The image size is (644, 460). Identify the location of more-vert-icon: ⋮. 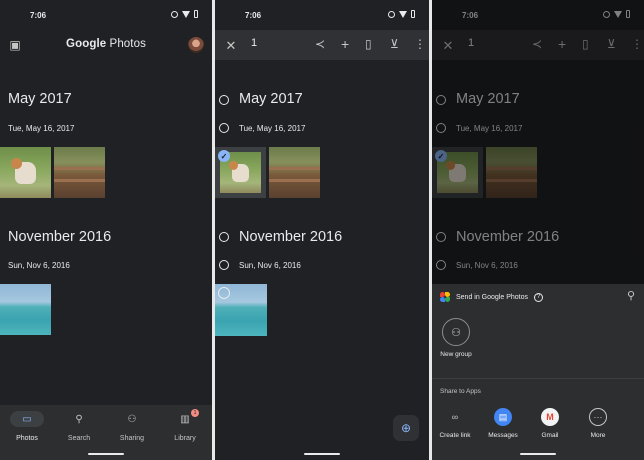
(420, 44).